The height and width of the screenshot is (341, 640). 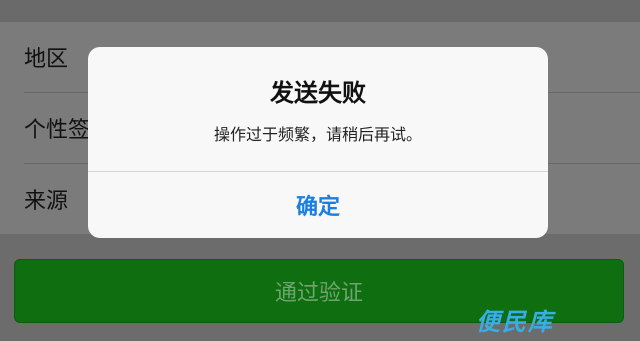 I want to click on list-item-label: 来源, so click(x=46, y=201).